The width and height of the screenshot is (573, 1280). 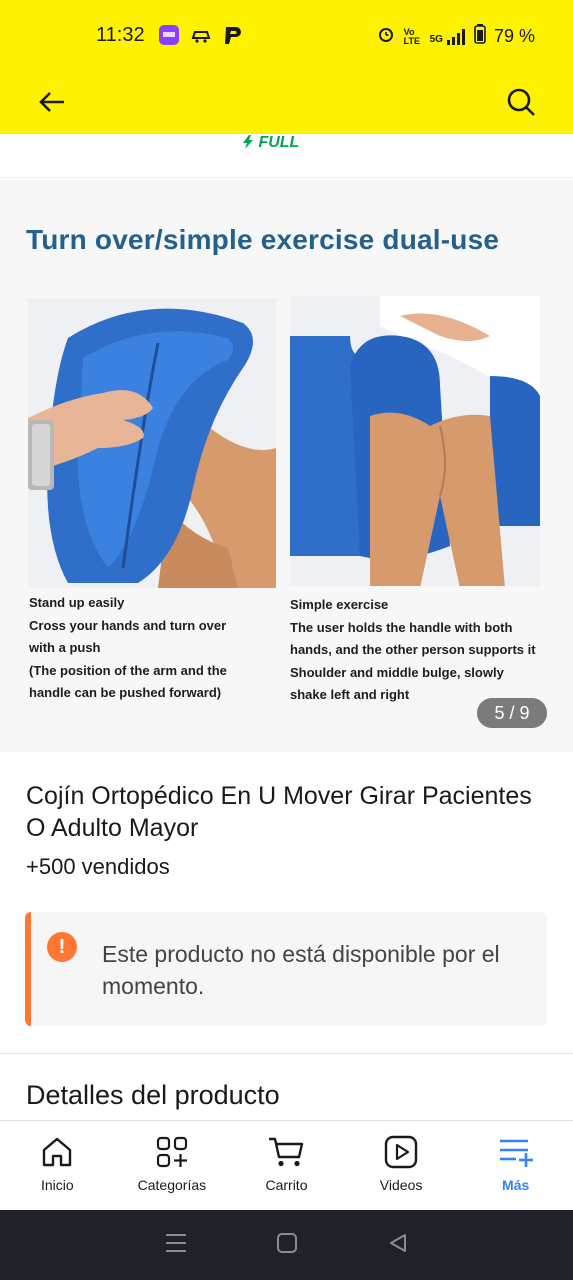 I want to click on product-details-heading: Detalles del producto, so click(x=153, y=1095).